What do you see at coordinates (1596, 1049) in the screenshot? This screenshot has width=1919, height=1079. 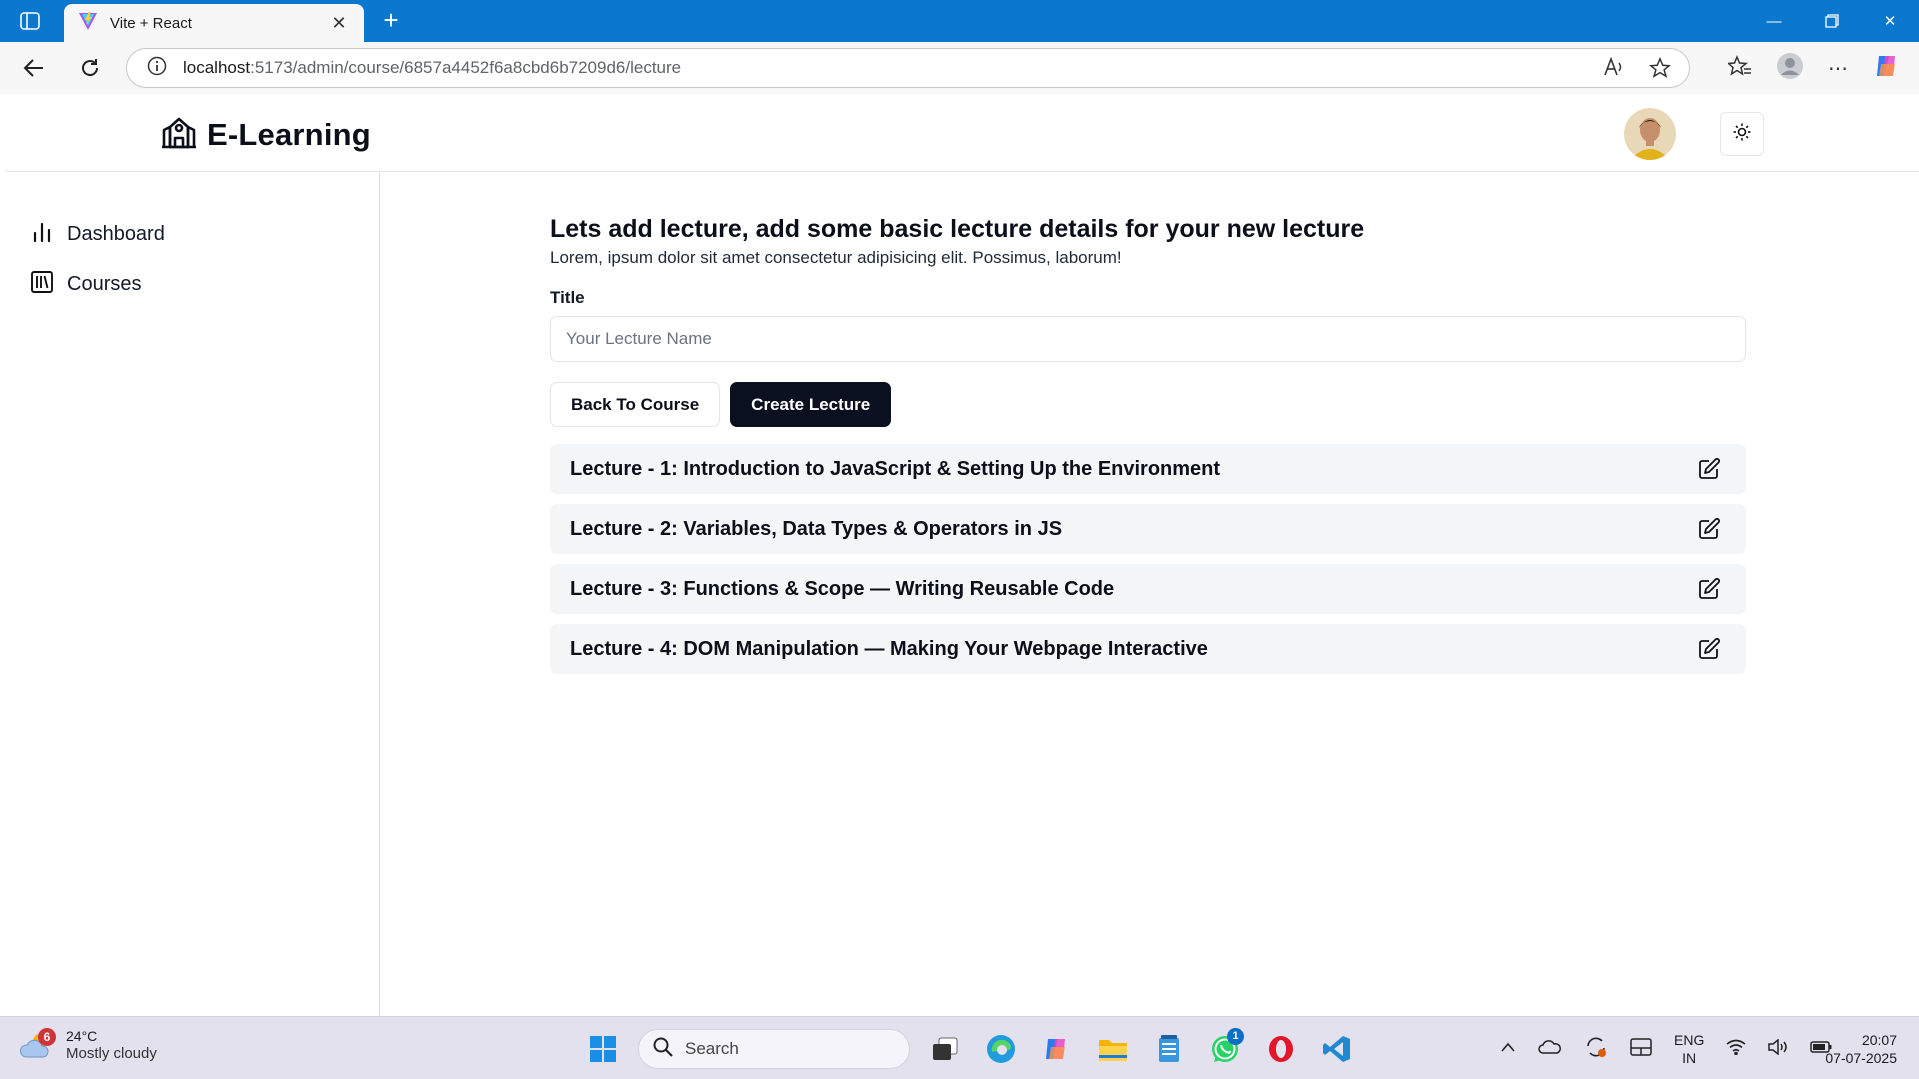 I see `sync-icon` at bounding box center [1596, 1049].